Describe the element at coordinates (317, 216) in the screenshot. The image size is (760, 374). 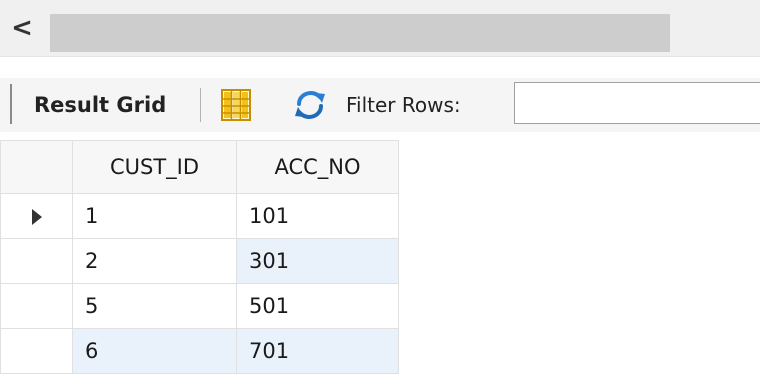
I see `cell-acc-no: 101` at that location.